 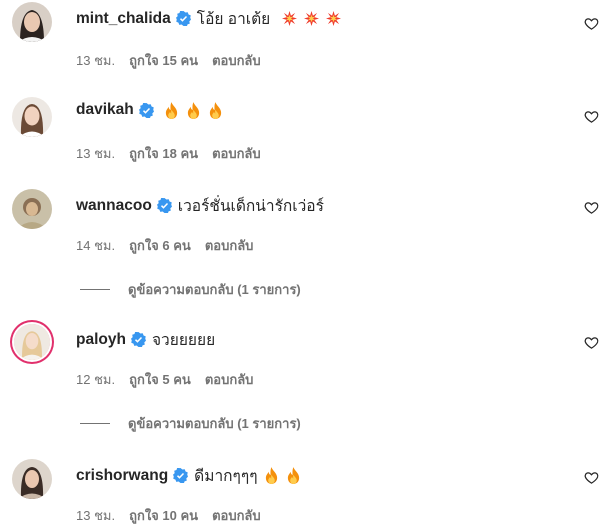 What do you see at coordinates (160, 379) in the screenshot?
I see `likes-count: ถูกใจ 5 คน` at bounding box center [160, 379].